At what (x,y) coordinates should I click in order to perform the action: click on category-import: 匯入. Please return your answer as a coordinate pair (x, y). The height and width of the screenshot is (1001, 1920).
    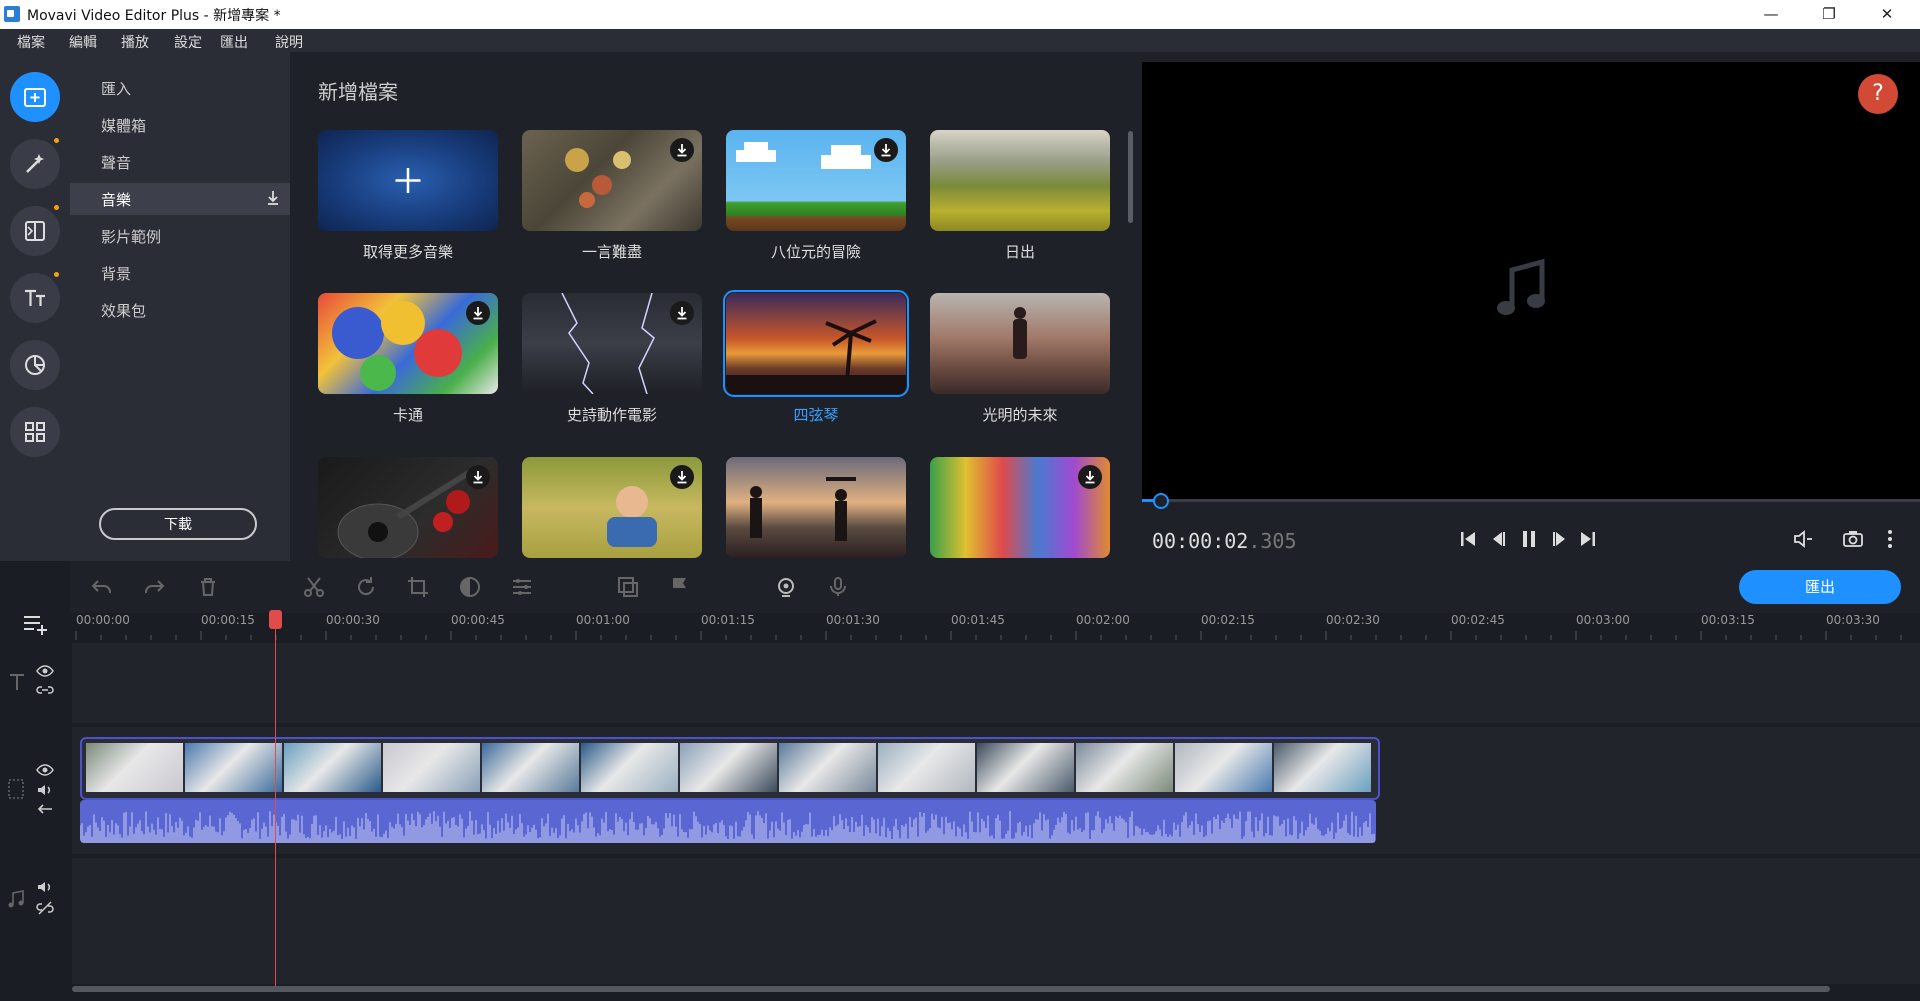
    Looking at the image, I should click on (180, 88).